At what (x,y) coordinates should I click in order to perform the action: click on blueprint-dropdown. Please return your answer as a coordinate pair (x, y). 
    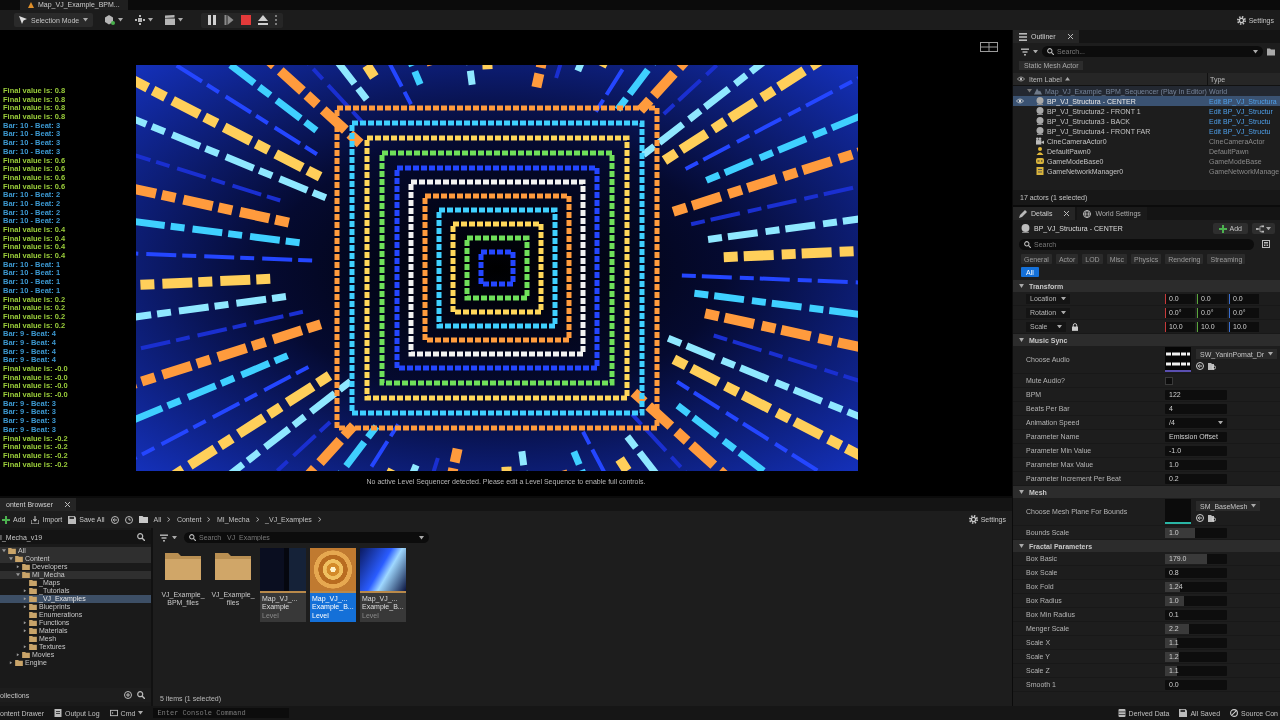
    Looking at the image, I should click on (1263, 228).